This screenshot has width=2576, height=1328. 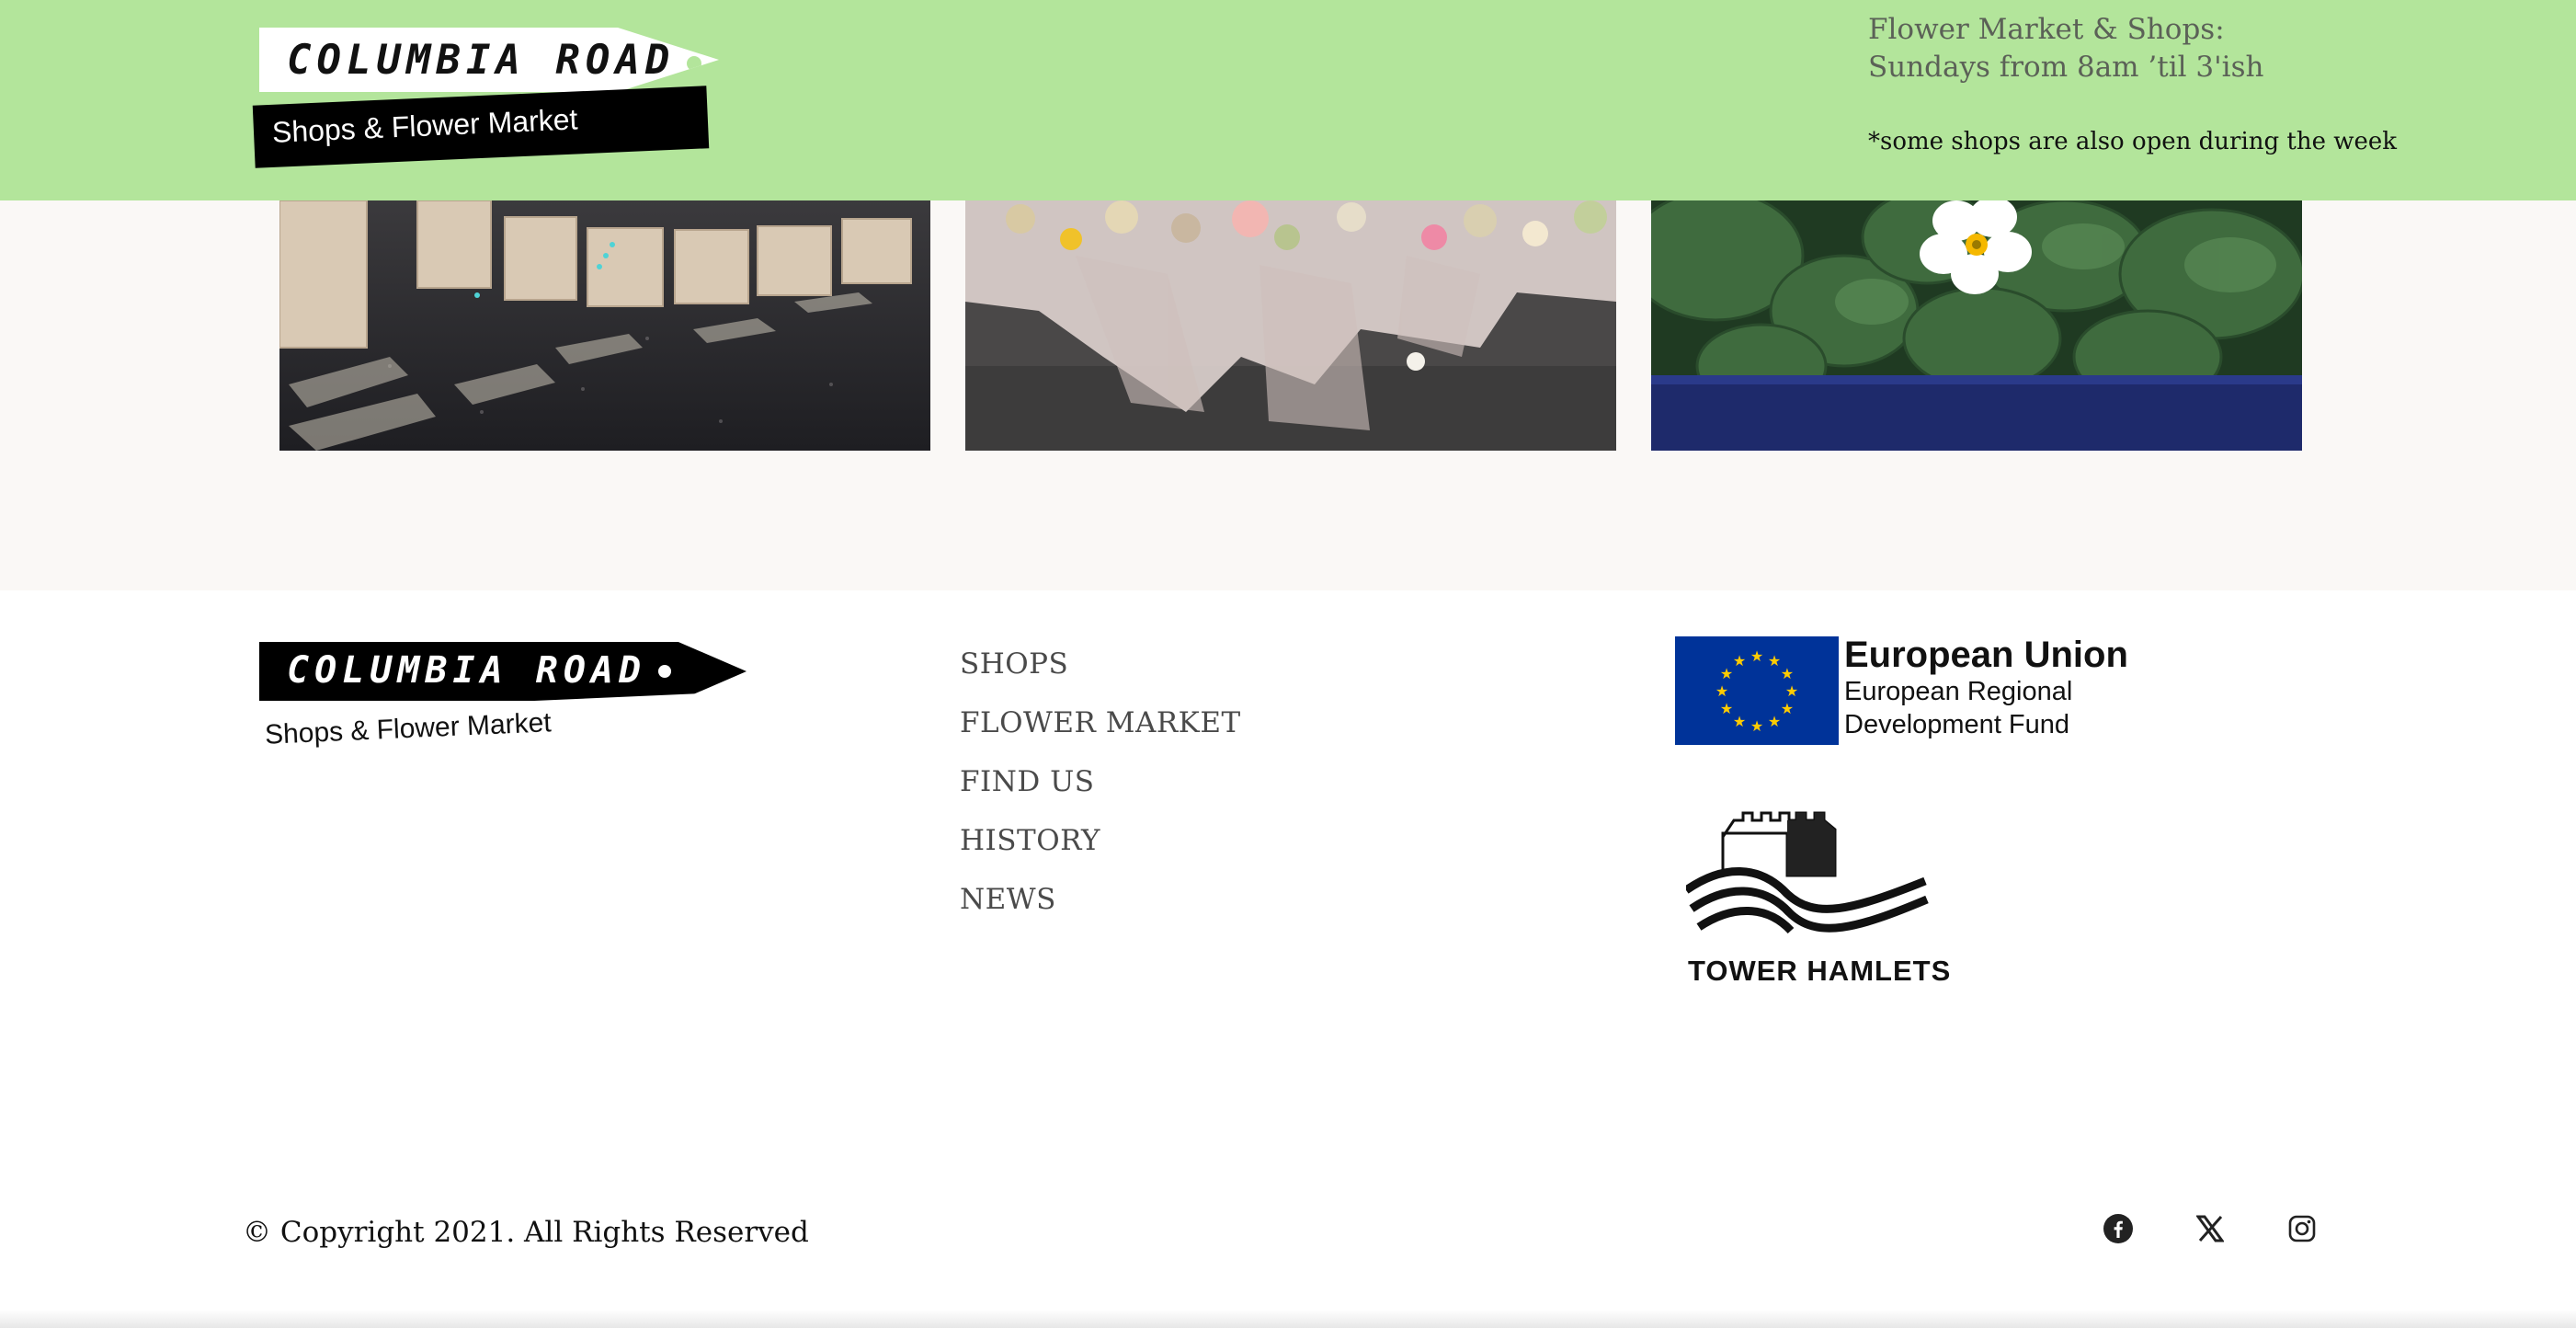 What do you see at coordinates (481, 60) in the screenshot?
I see `logo-name: COLUMBIA ROAD` at bounding box center [481, 60].